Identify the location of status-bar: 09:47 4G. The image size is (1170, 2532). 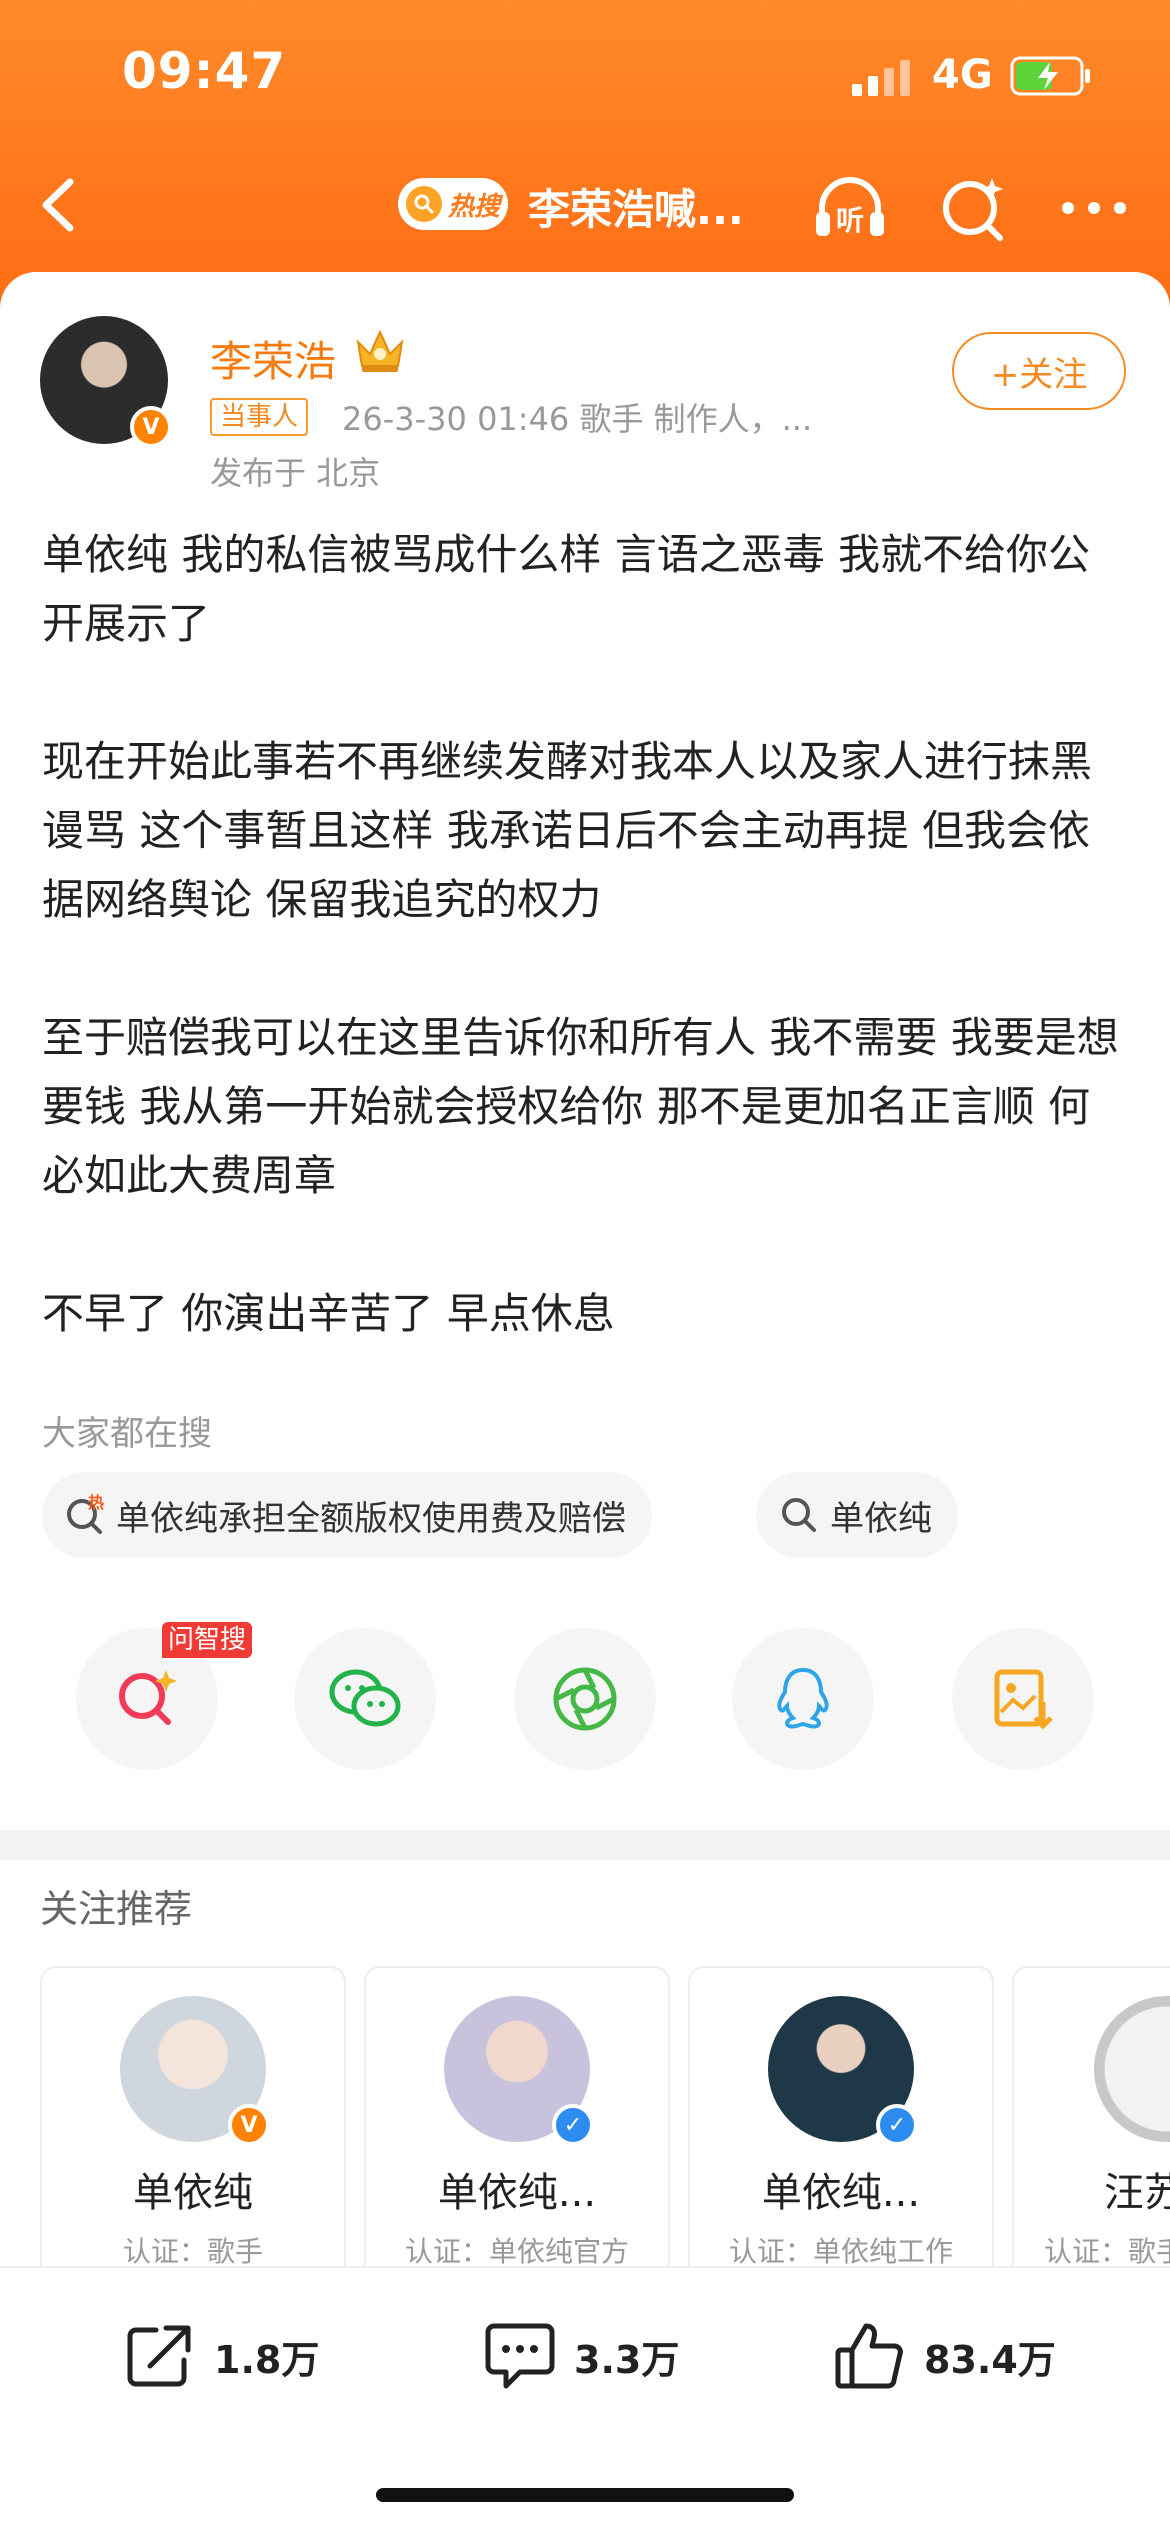
(585, 75).